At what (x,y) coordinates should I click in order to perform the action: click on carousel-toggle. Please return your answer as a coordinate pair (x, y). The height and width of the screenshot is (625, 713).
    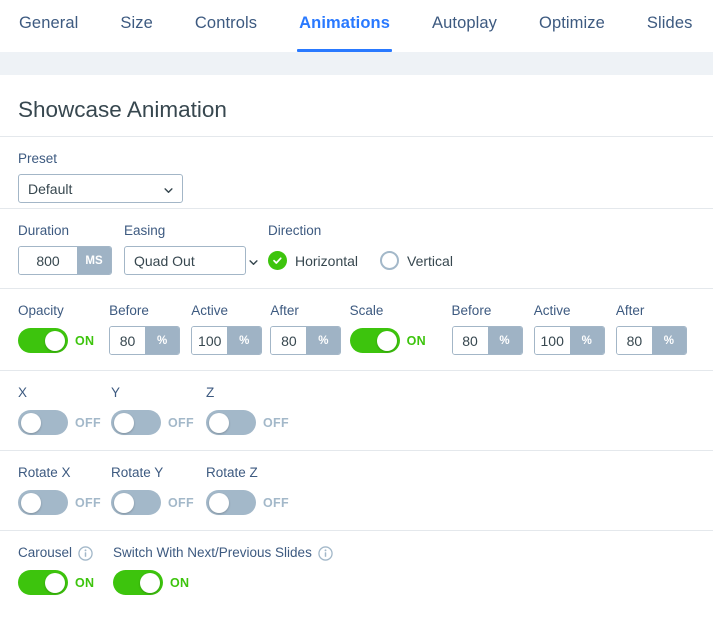
    Looking at the image, I should click on (43, 582).